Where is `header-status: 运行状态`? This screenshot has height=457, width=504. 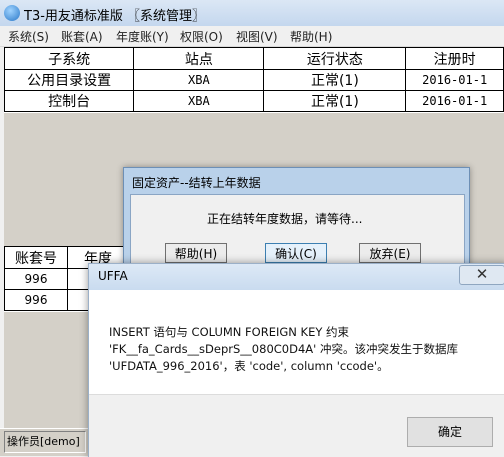
header-status: 运行状态 is located at coordinates (335, 58).